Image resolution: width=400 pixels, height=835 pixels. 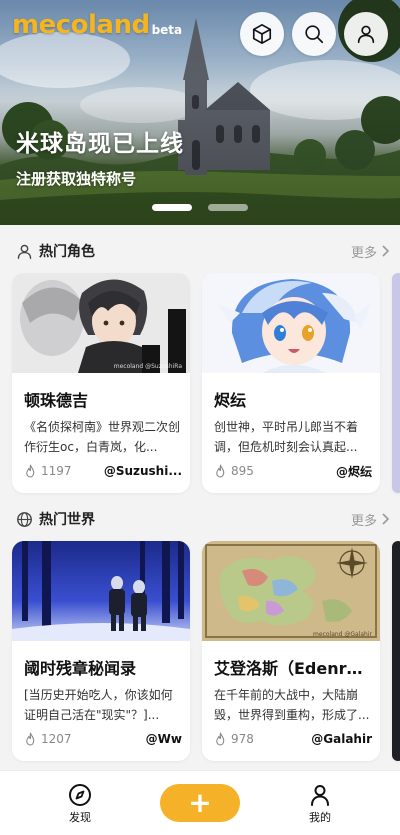 I want to click on popularity-count: 1197, so click(x=48, y=471).